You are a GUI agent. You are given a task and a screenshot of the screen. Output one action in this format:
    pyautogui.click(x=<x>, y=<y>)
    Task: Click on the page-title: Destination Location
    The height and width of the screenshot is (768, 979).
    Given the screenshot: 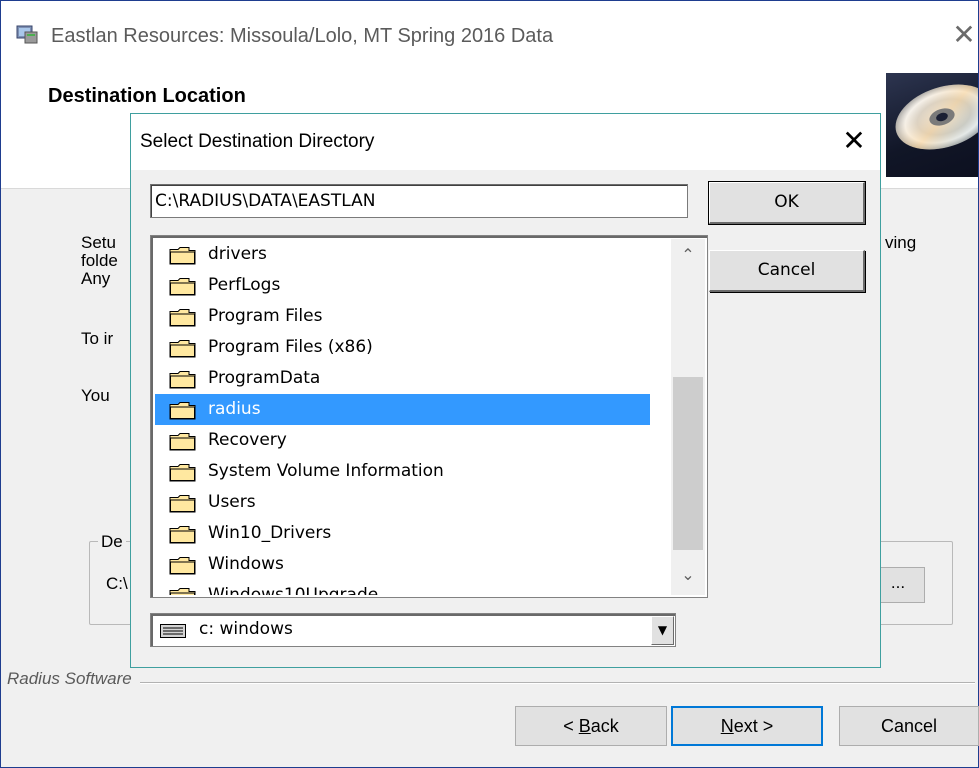 What is the action you would take?
    pyautogui.click(x=147, y=96)
    